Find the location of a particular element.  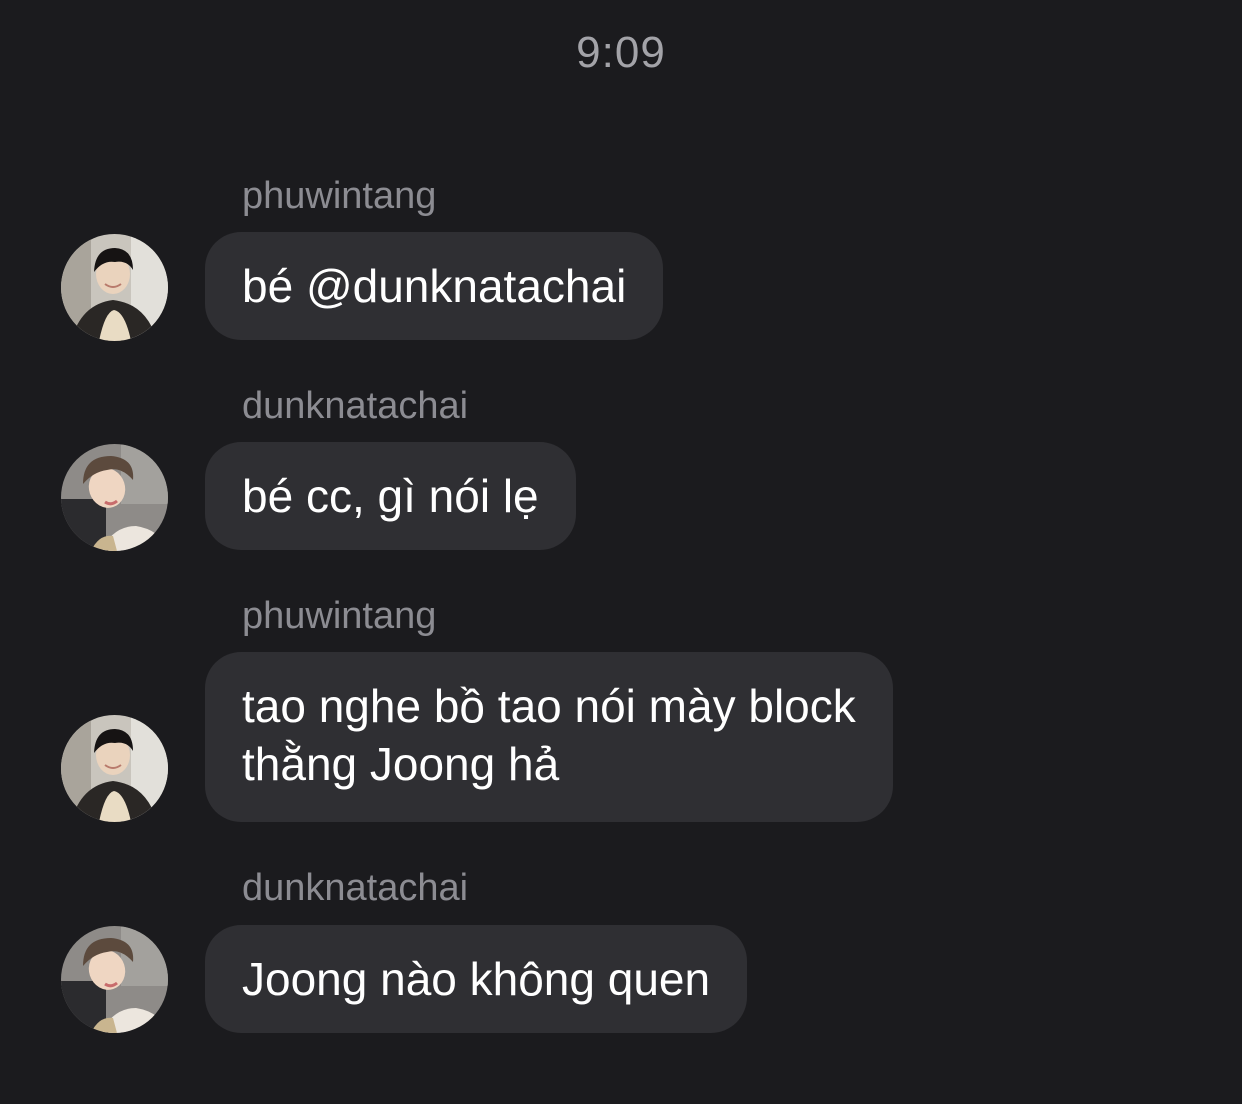

chat-timestamp: 9:09 is located at coordinates (621, 52).